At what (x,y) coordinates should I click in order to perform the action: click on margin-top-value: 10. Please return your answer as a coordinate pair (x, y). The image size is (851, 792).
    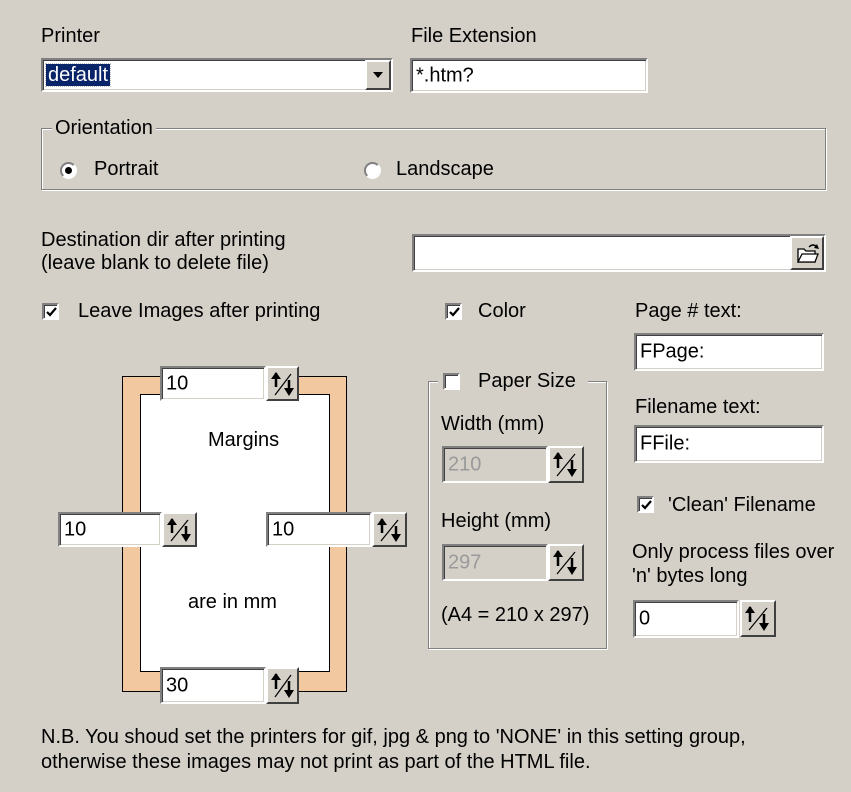
    Looking at the image, I should click on (177, 383).